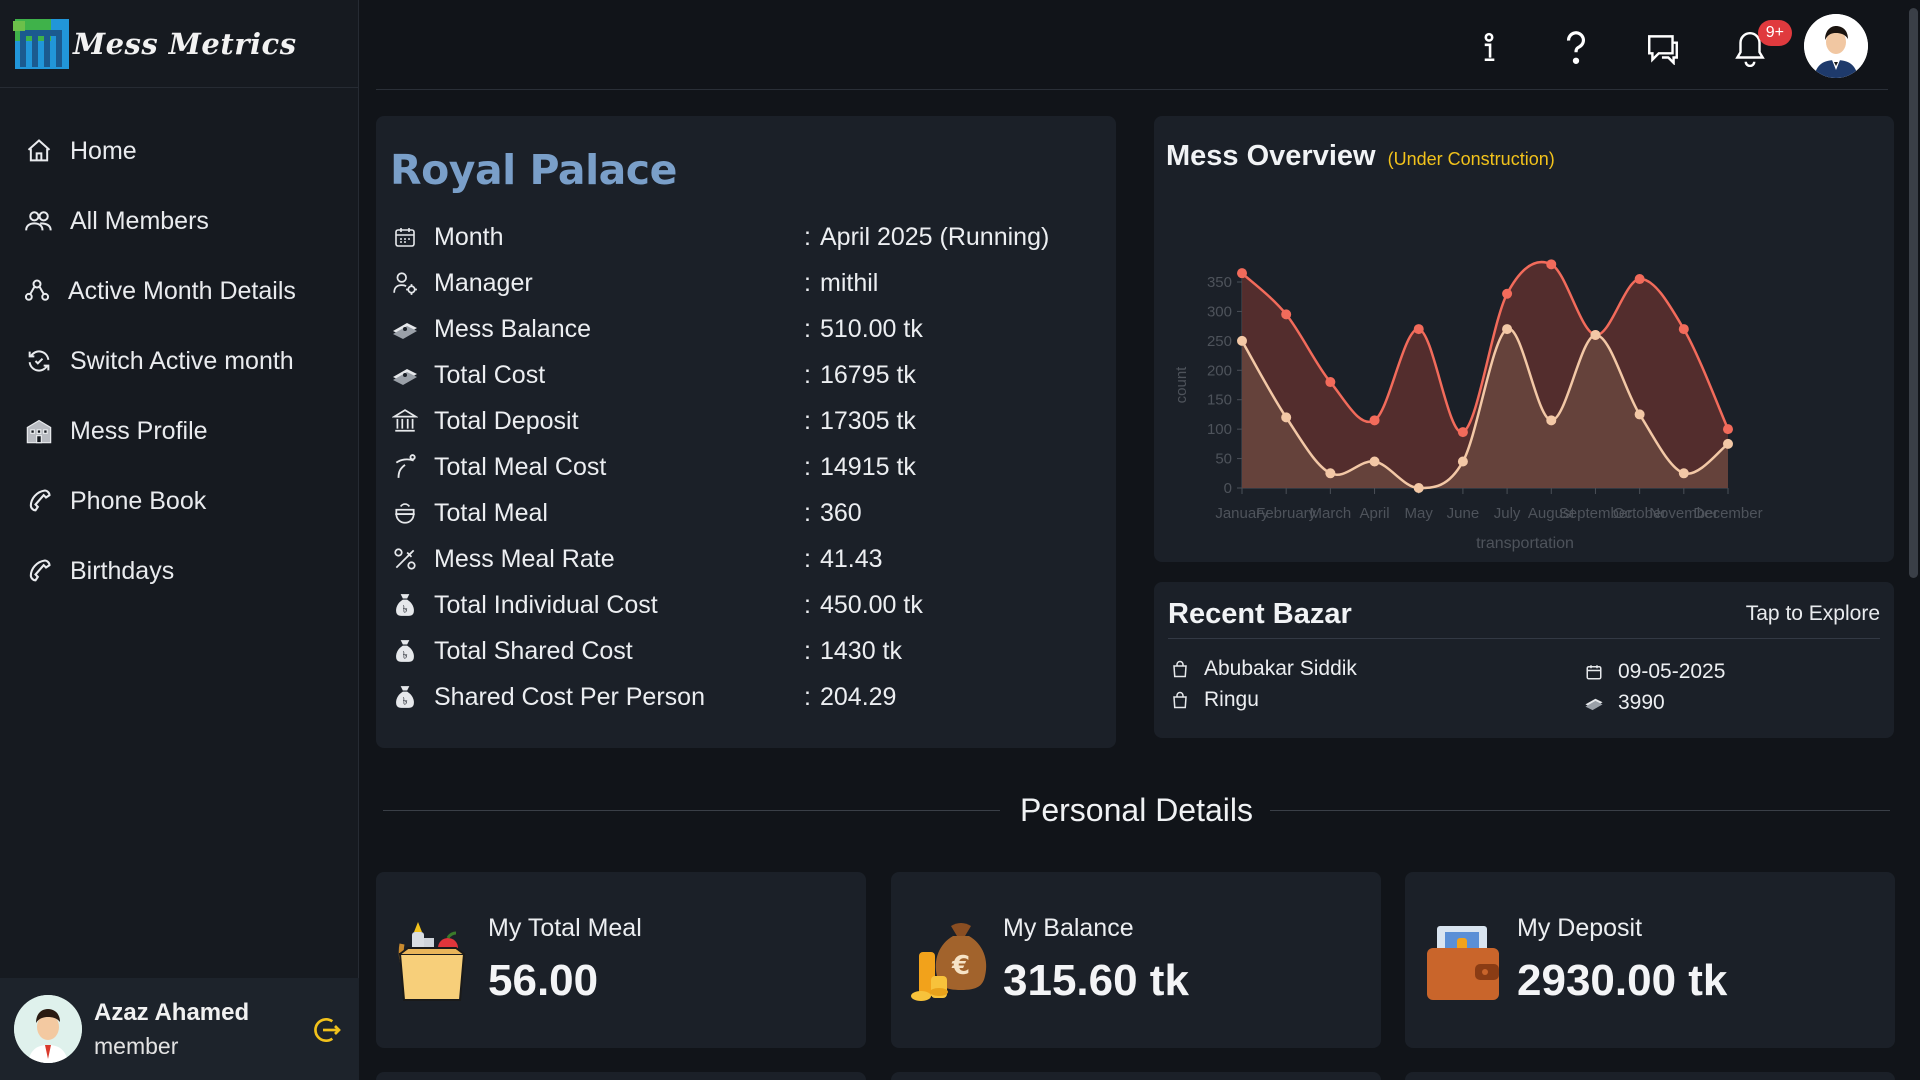 The image size is (1920, 1080). What do you see at coordinates (1507, 513) in the screenshot?
I see `x-tick-label: July` at bounding box center [1507, 513].